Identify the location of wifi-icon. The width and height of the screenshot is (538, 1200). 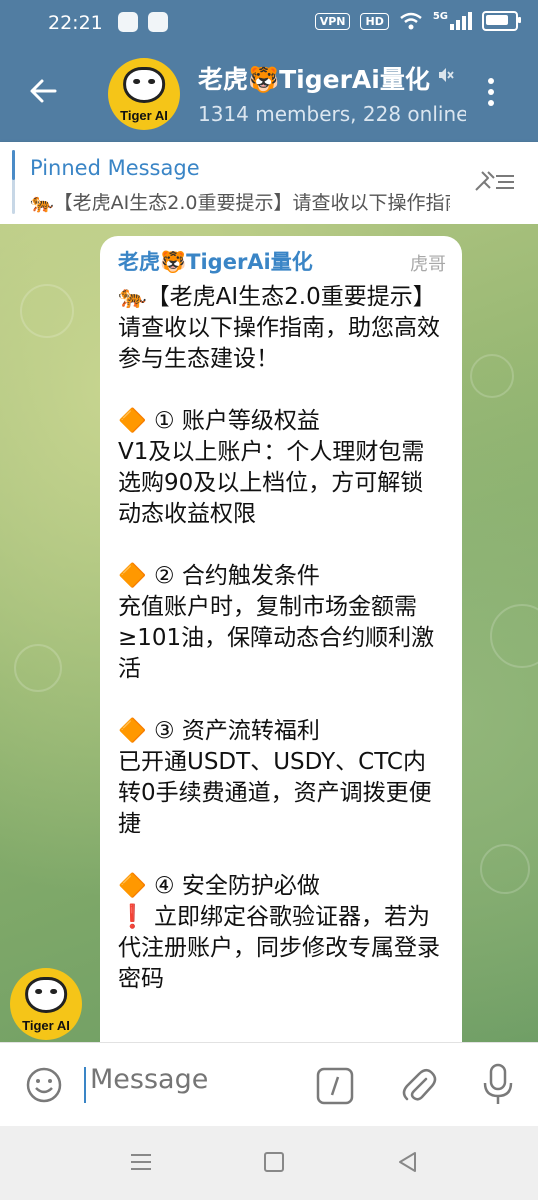
(411, 21).